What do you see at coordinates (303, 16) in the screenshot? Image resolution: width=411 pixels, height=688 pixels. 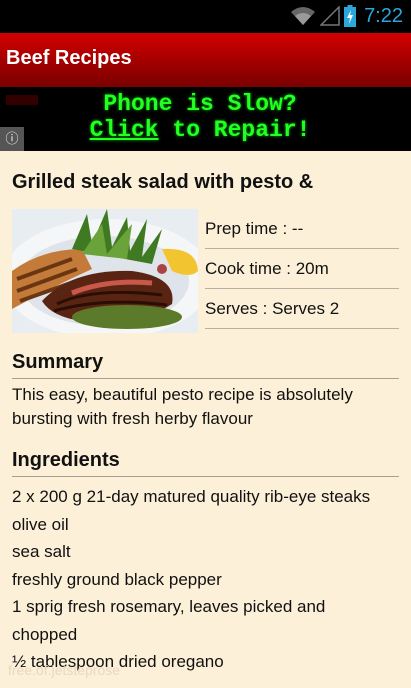 I see `wifi-icon` at bounding box center [303, 16].